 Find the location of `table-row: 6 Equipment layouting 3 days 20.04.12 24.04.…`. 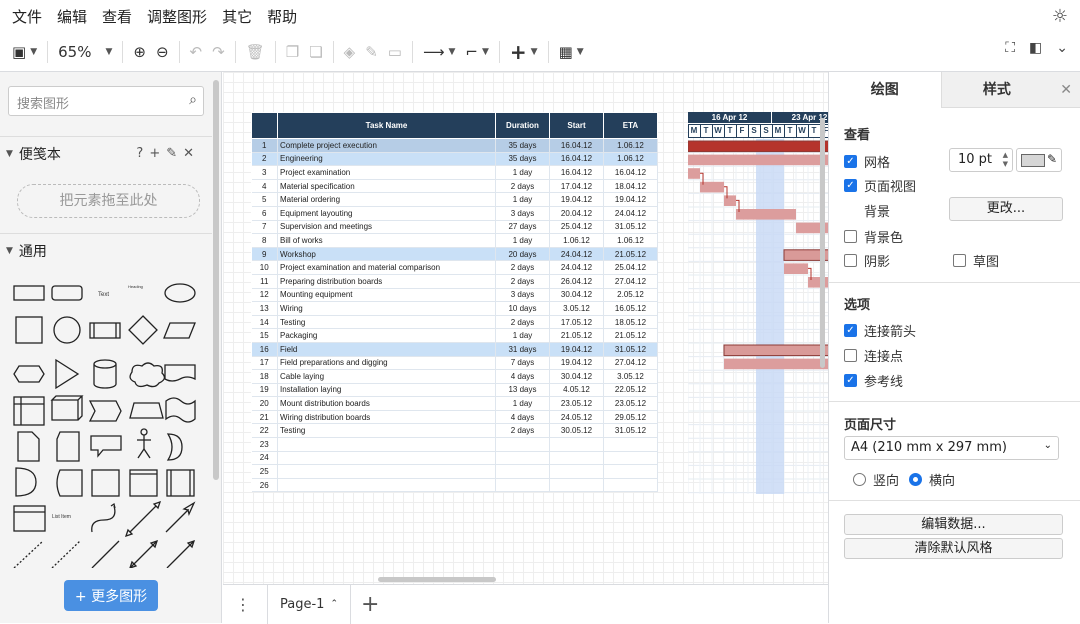

table-row: 6 Equipment layouting 3 days 20.04.12 24.04.… is located at coordinates (454, 213).